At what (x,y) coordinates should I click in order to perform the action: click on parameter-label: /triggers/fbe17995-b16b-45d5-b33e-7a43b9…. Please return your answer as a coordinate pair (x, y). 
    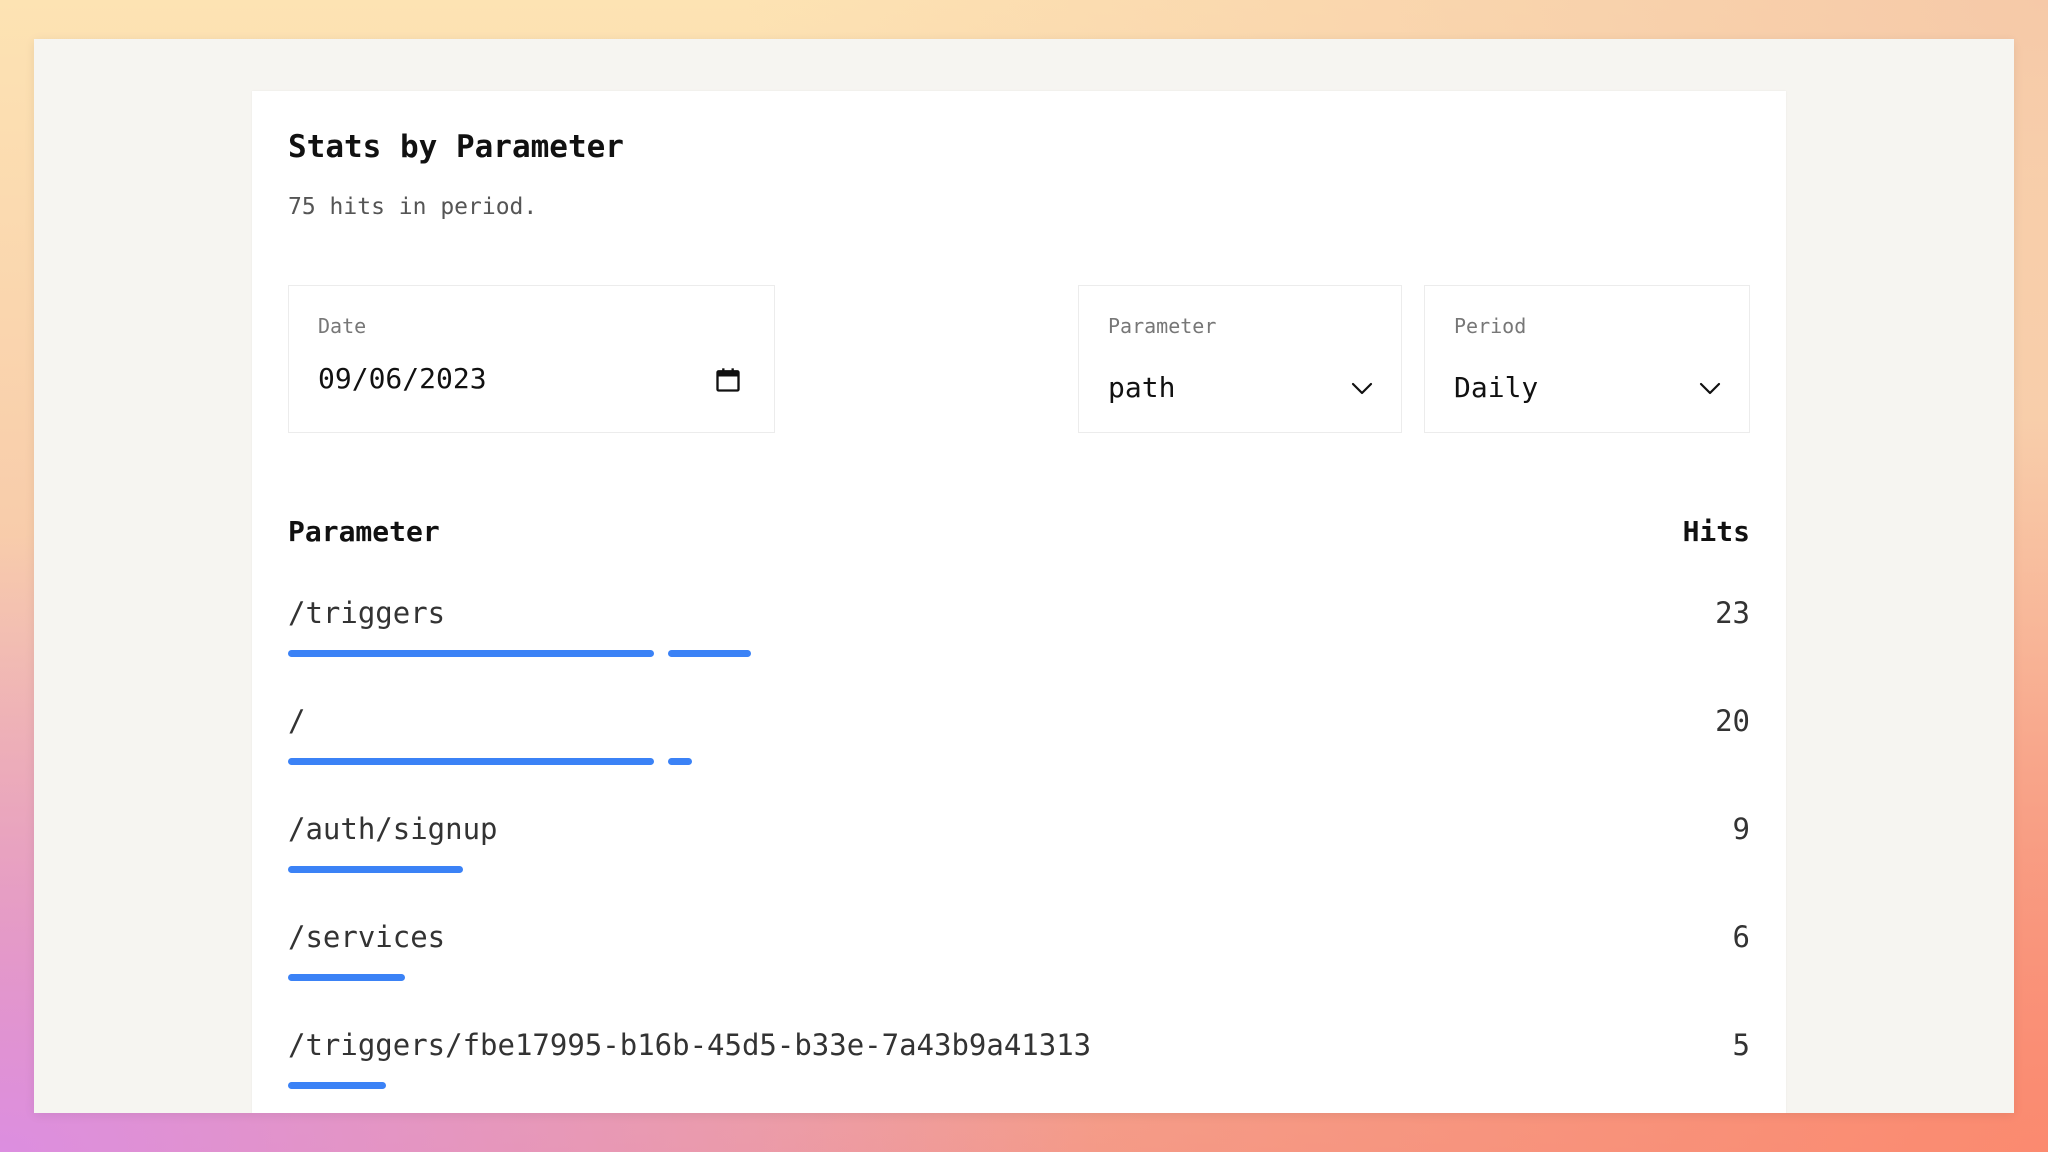
    Looking at the image, I should click on (690, 1045).